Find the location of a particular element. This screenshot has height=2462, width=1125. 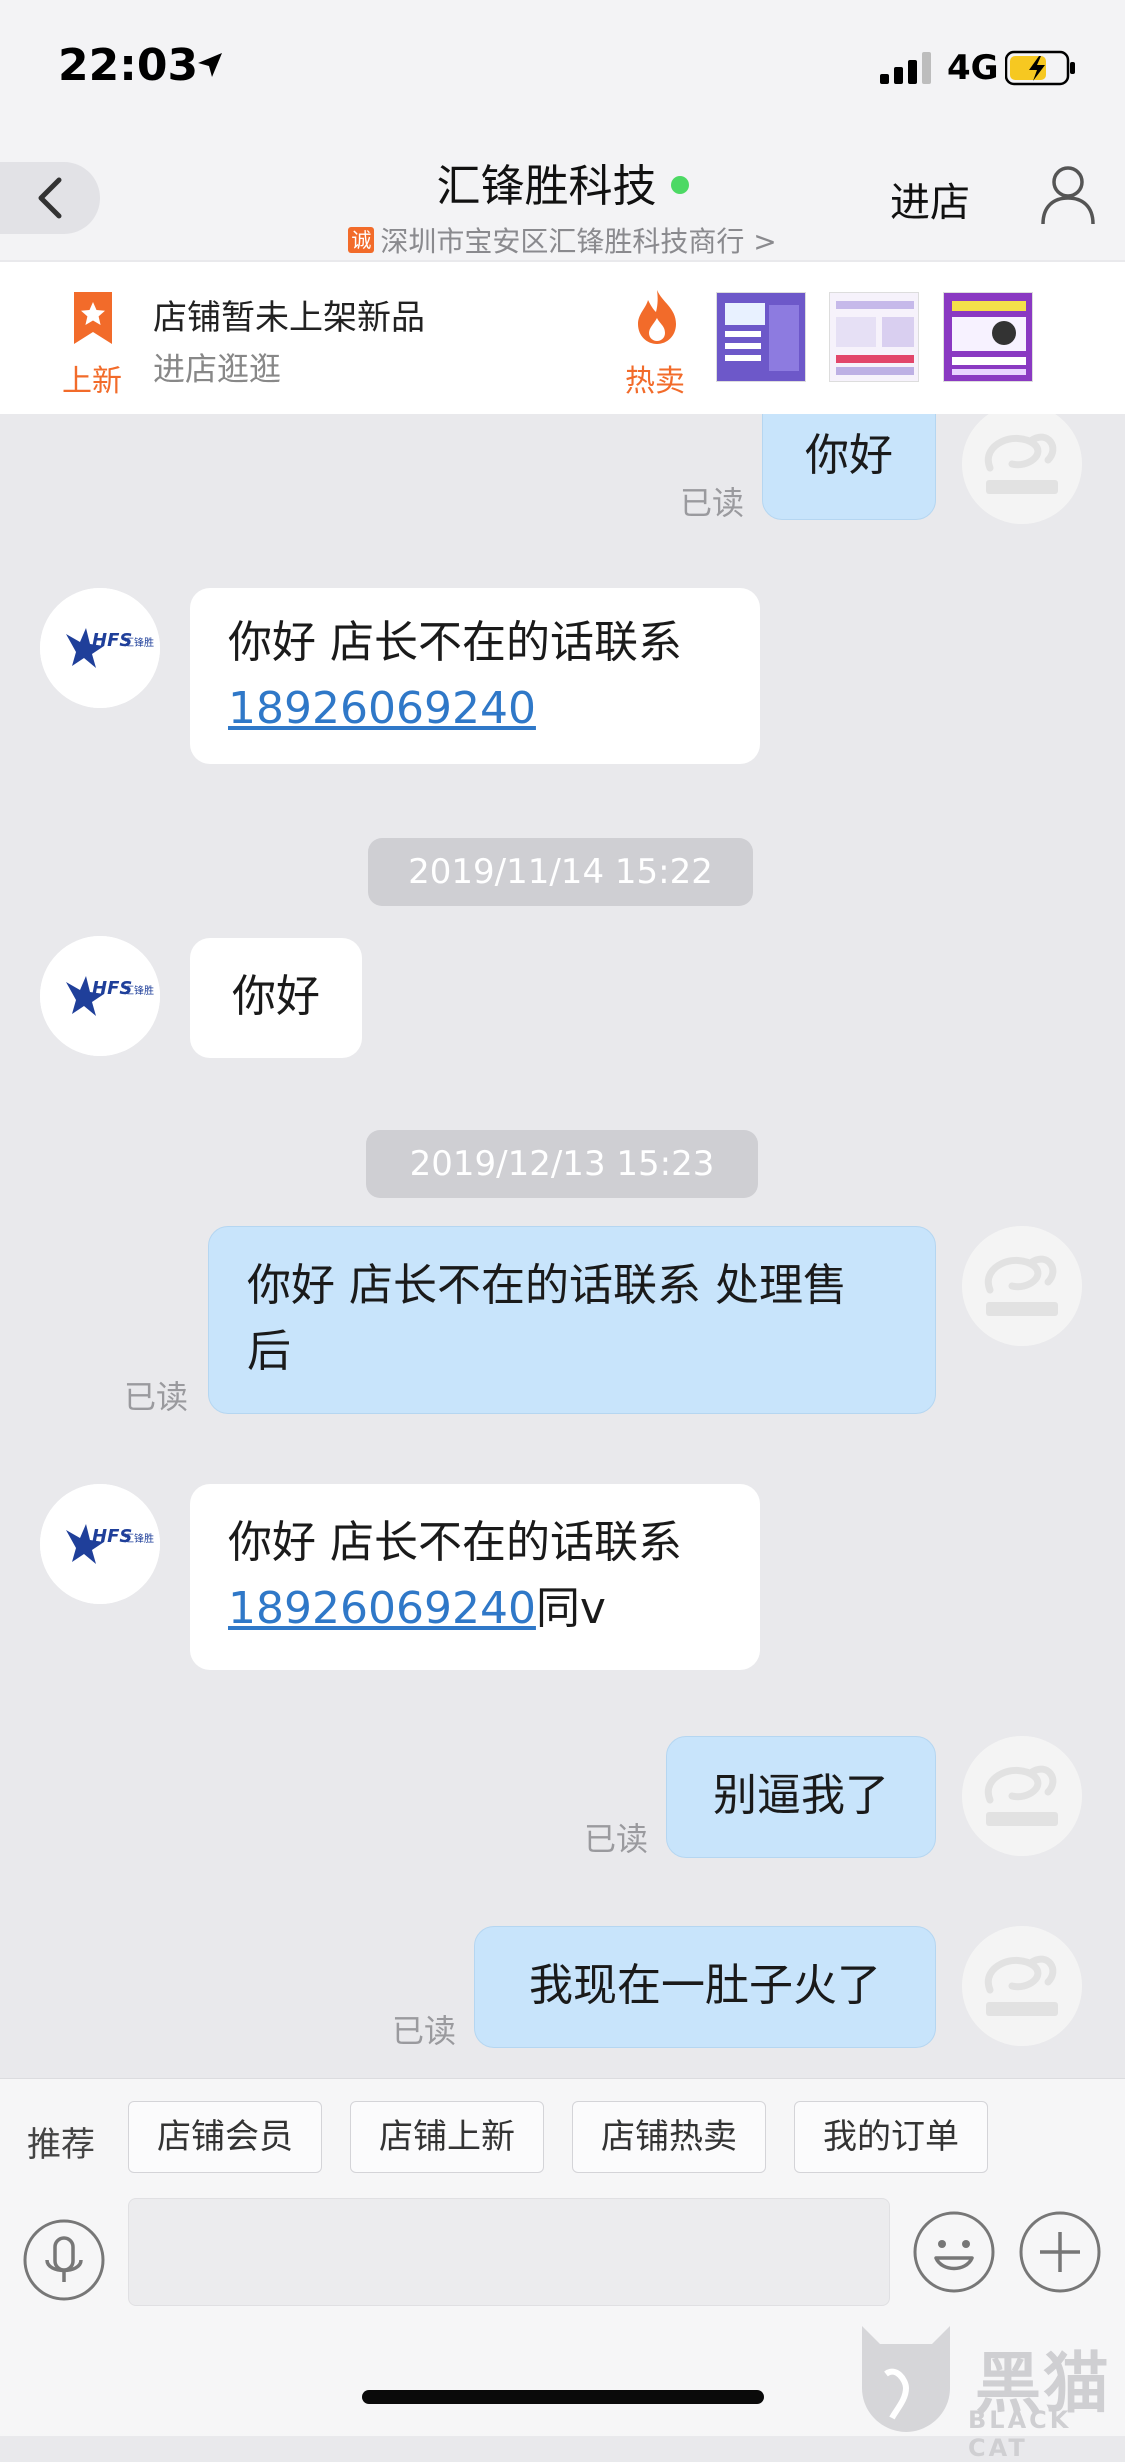

shop-company-name: 深圳市宝安区汇锋胜科技商行 > is located at coordinates (578, 241).